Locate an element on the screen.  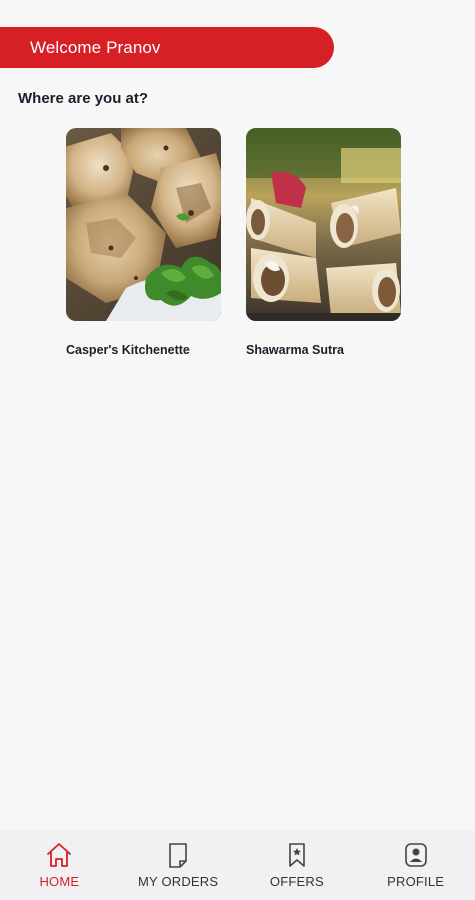
restaurant-name: Shawarma Sutra is located at coordinates (295, 350).